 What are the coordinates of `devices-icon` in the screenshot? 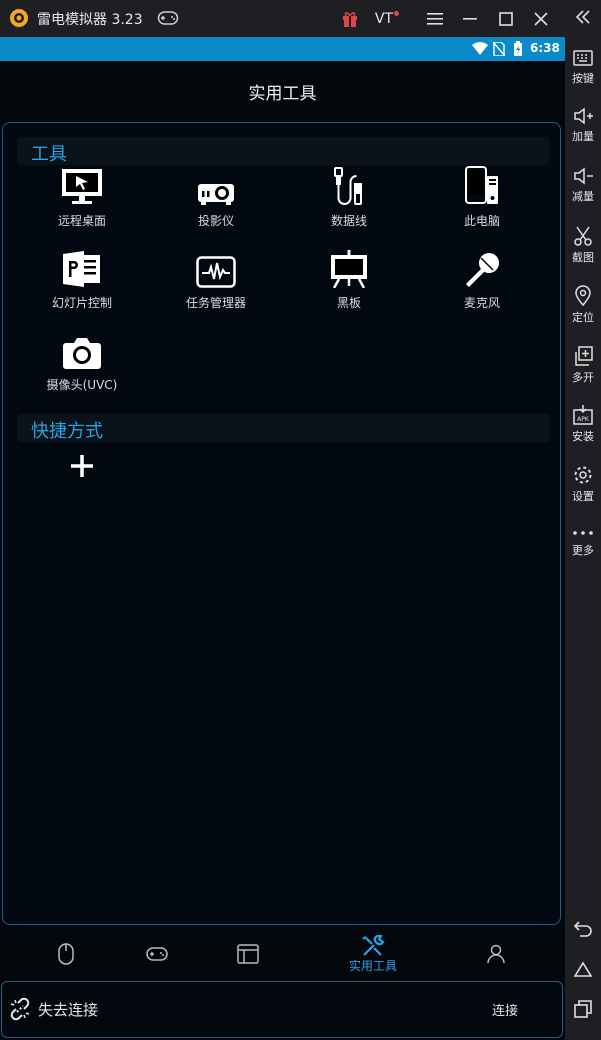 It's located at (481, 185).